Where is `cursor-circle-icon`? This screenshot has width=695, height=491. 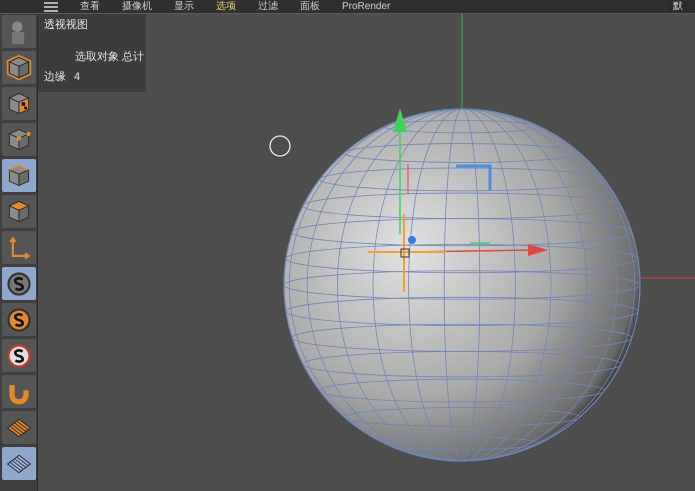
cursor-circle-icon is located at coordinates (280, 146).